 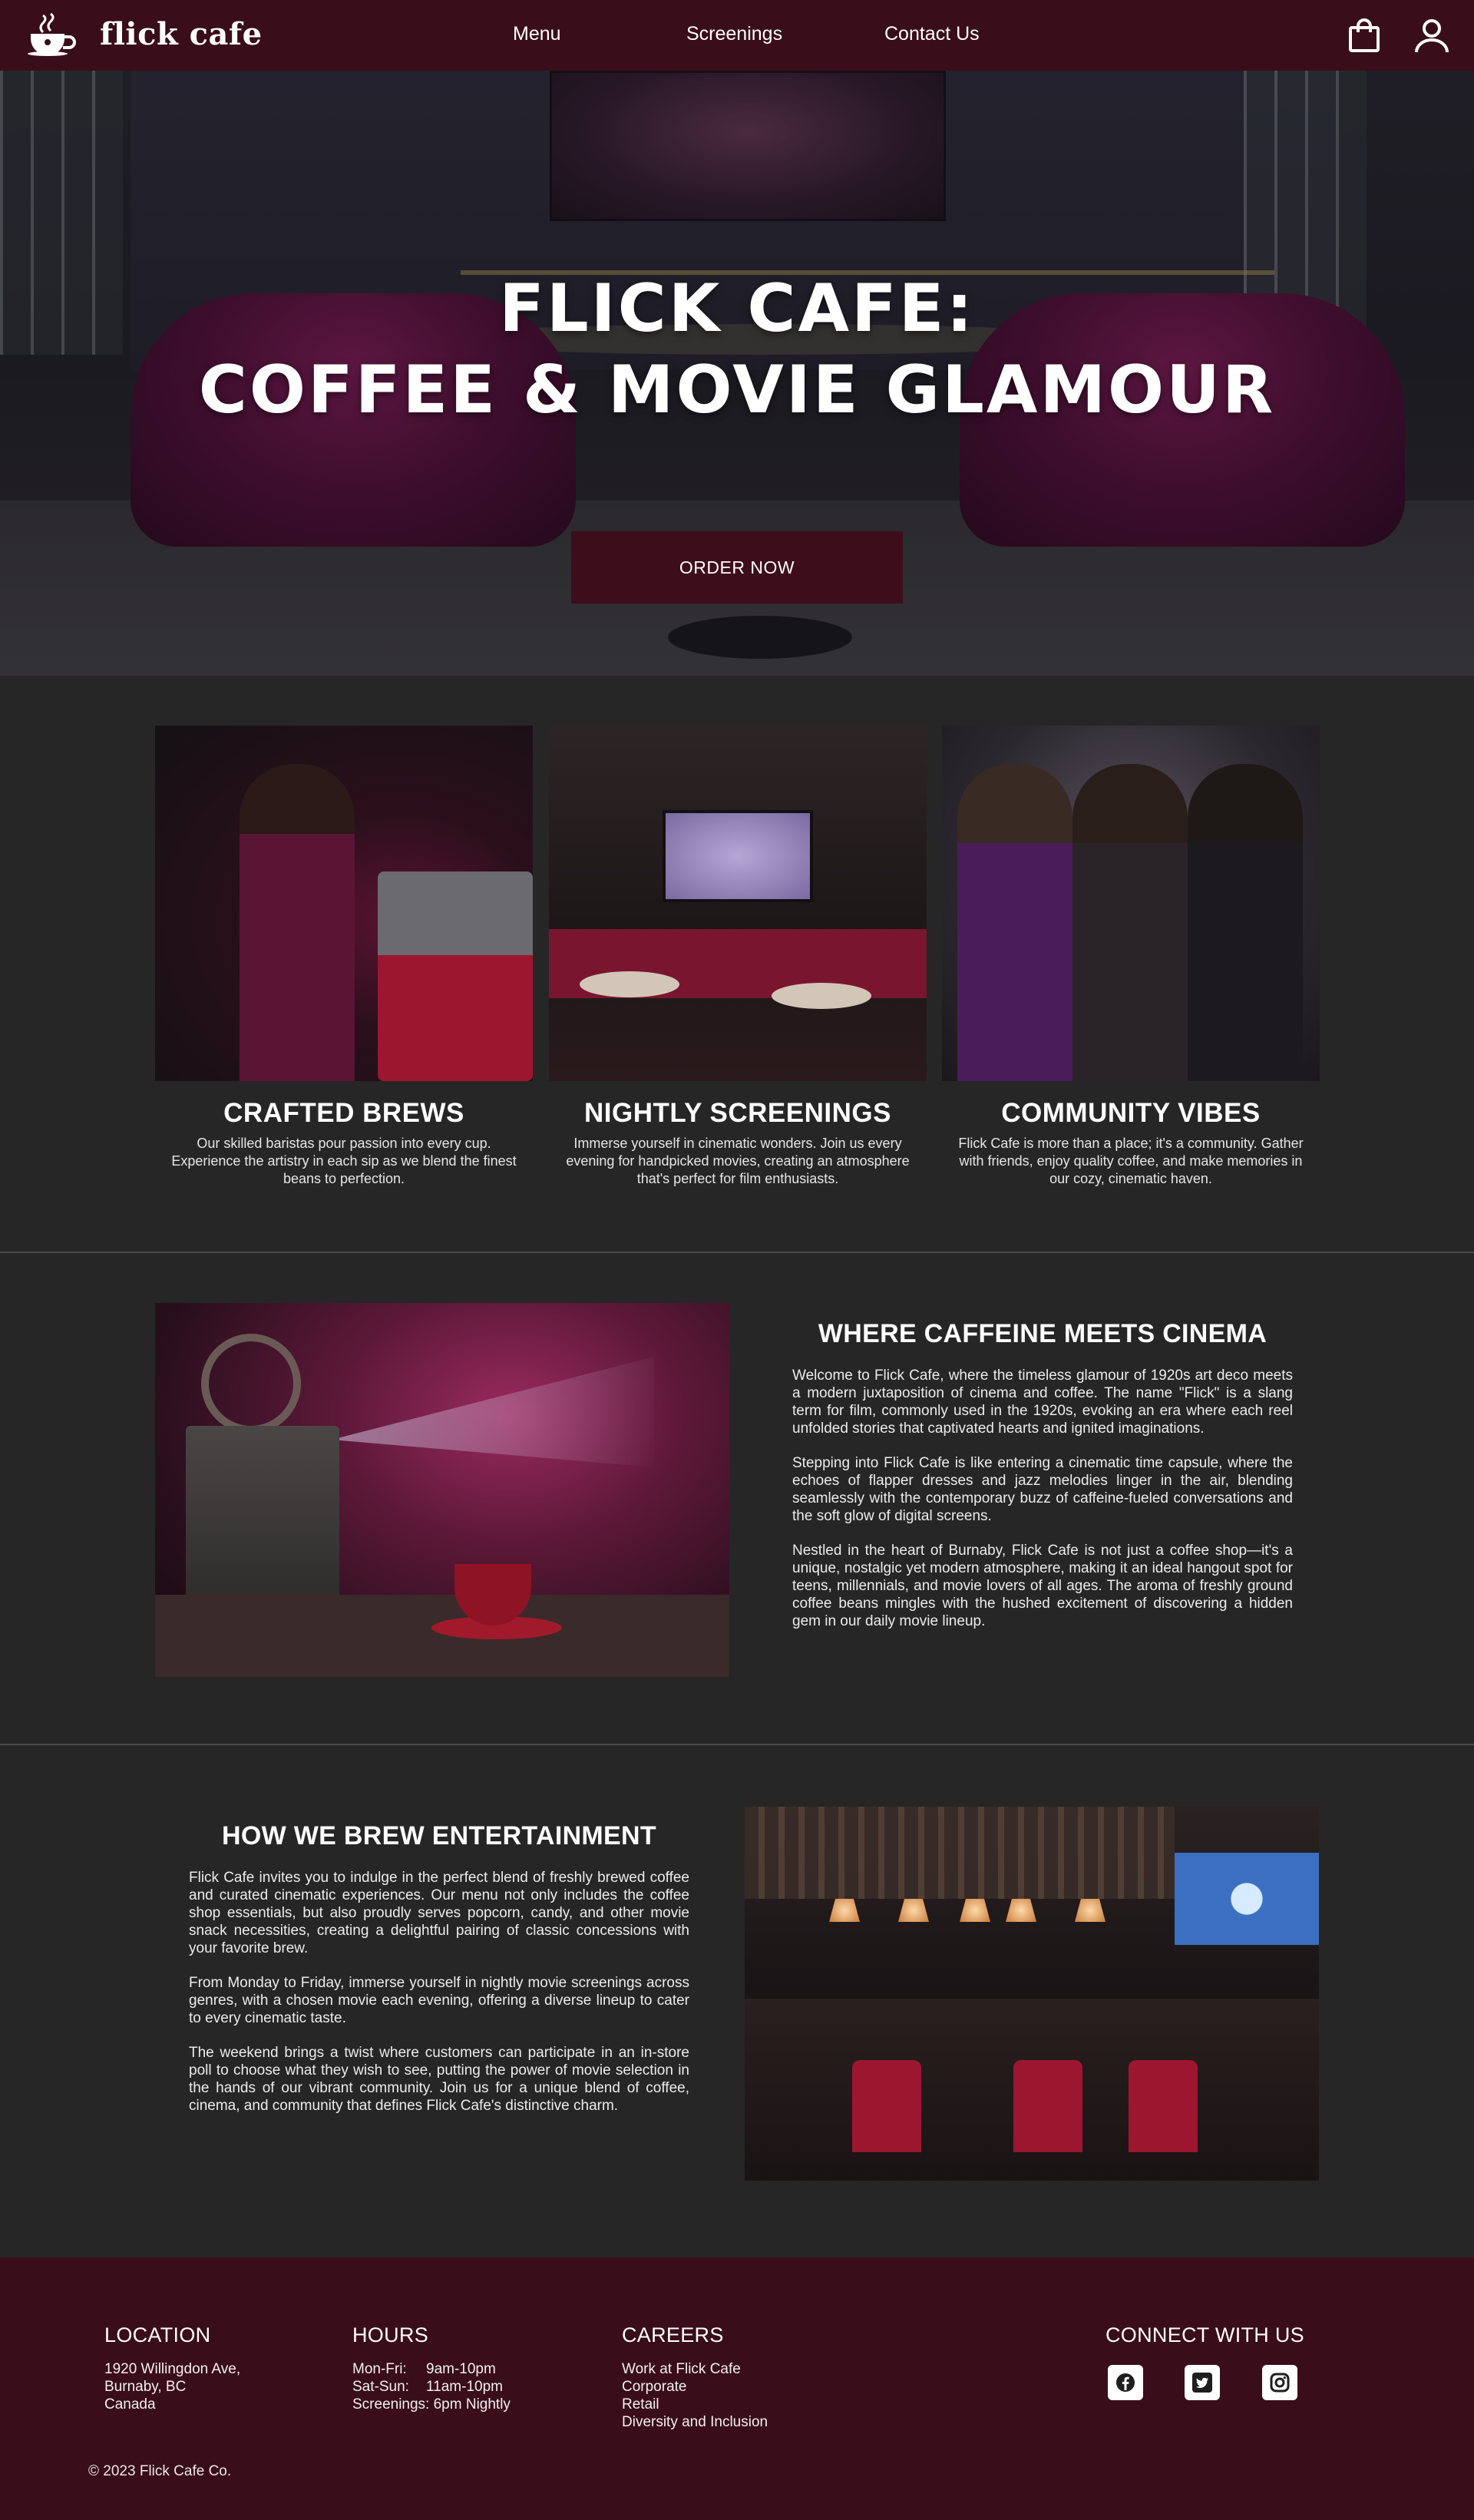 I want to click on screening-room-photo, so click(x=738, y=904).